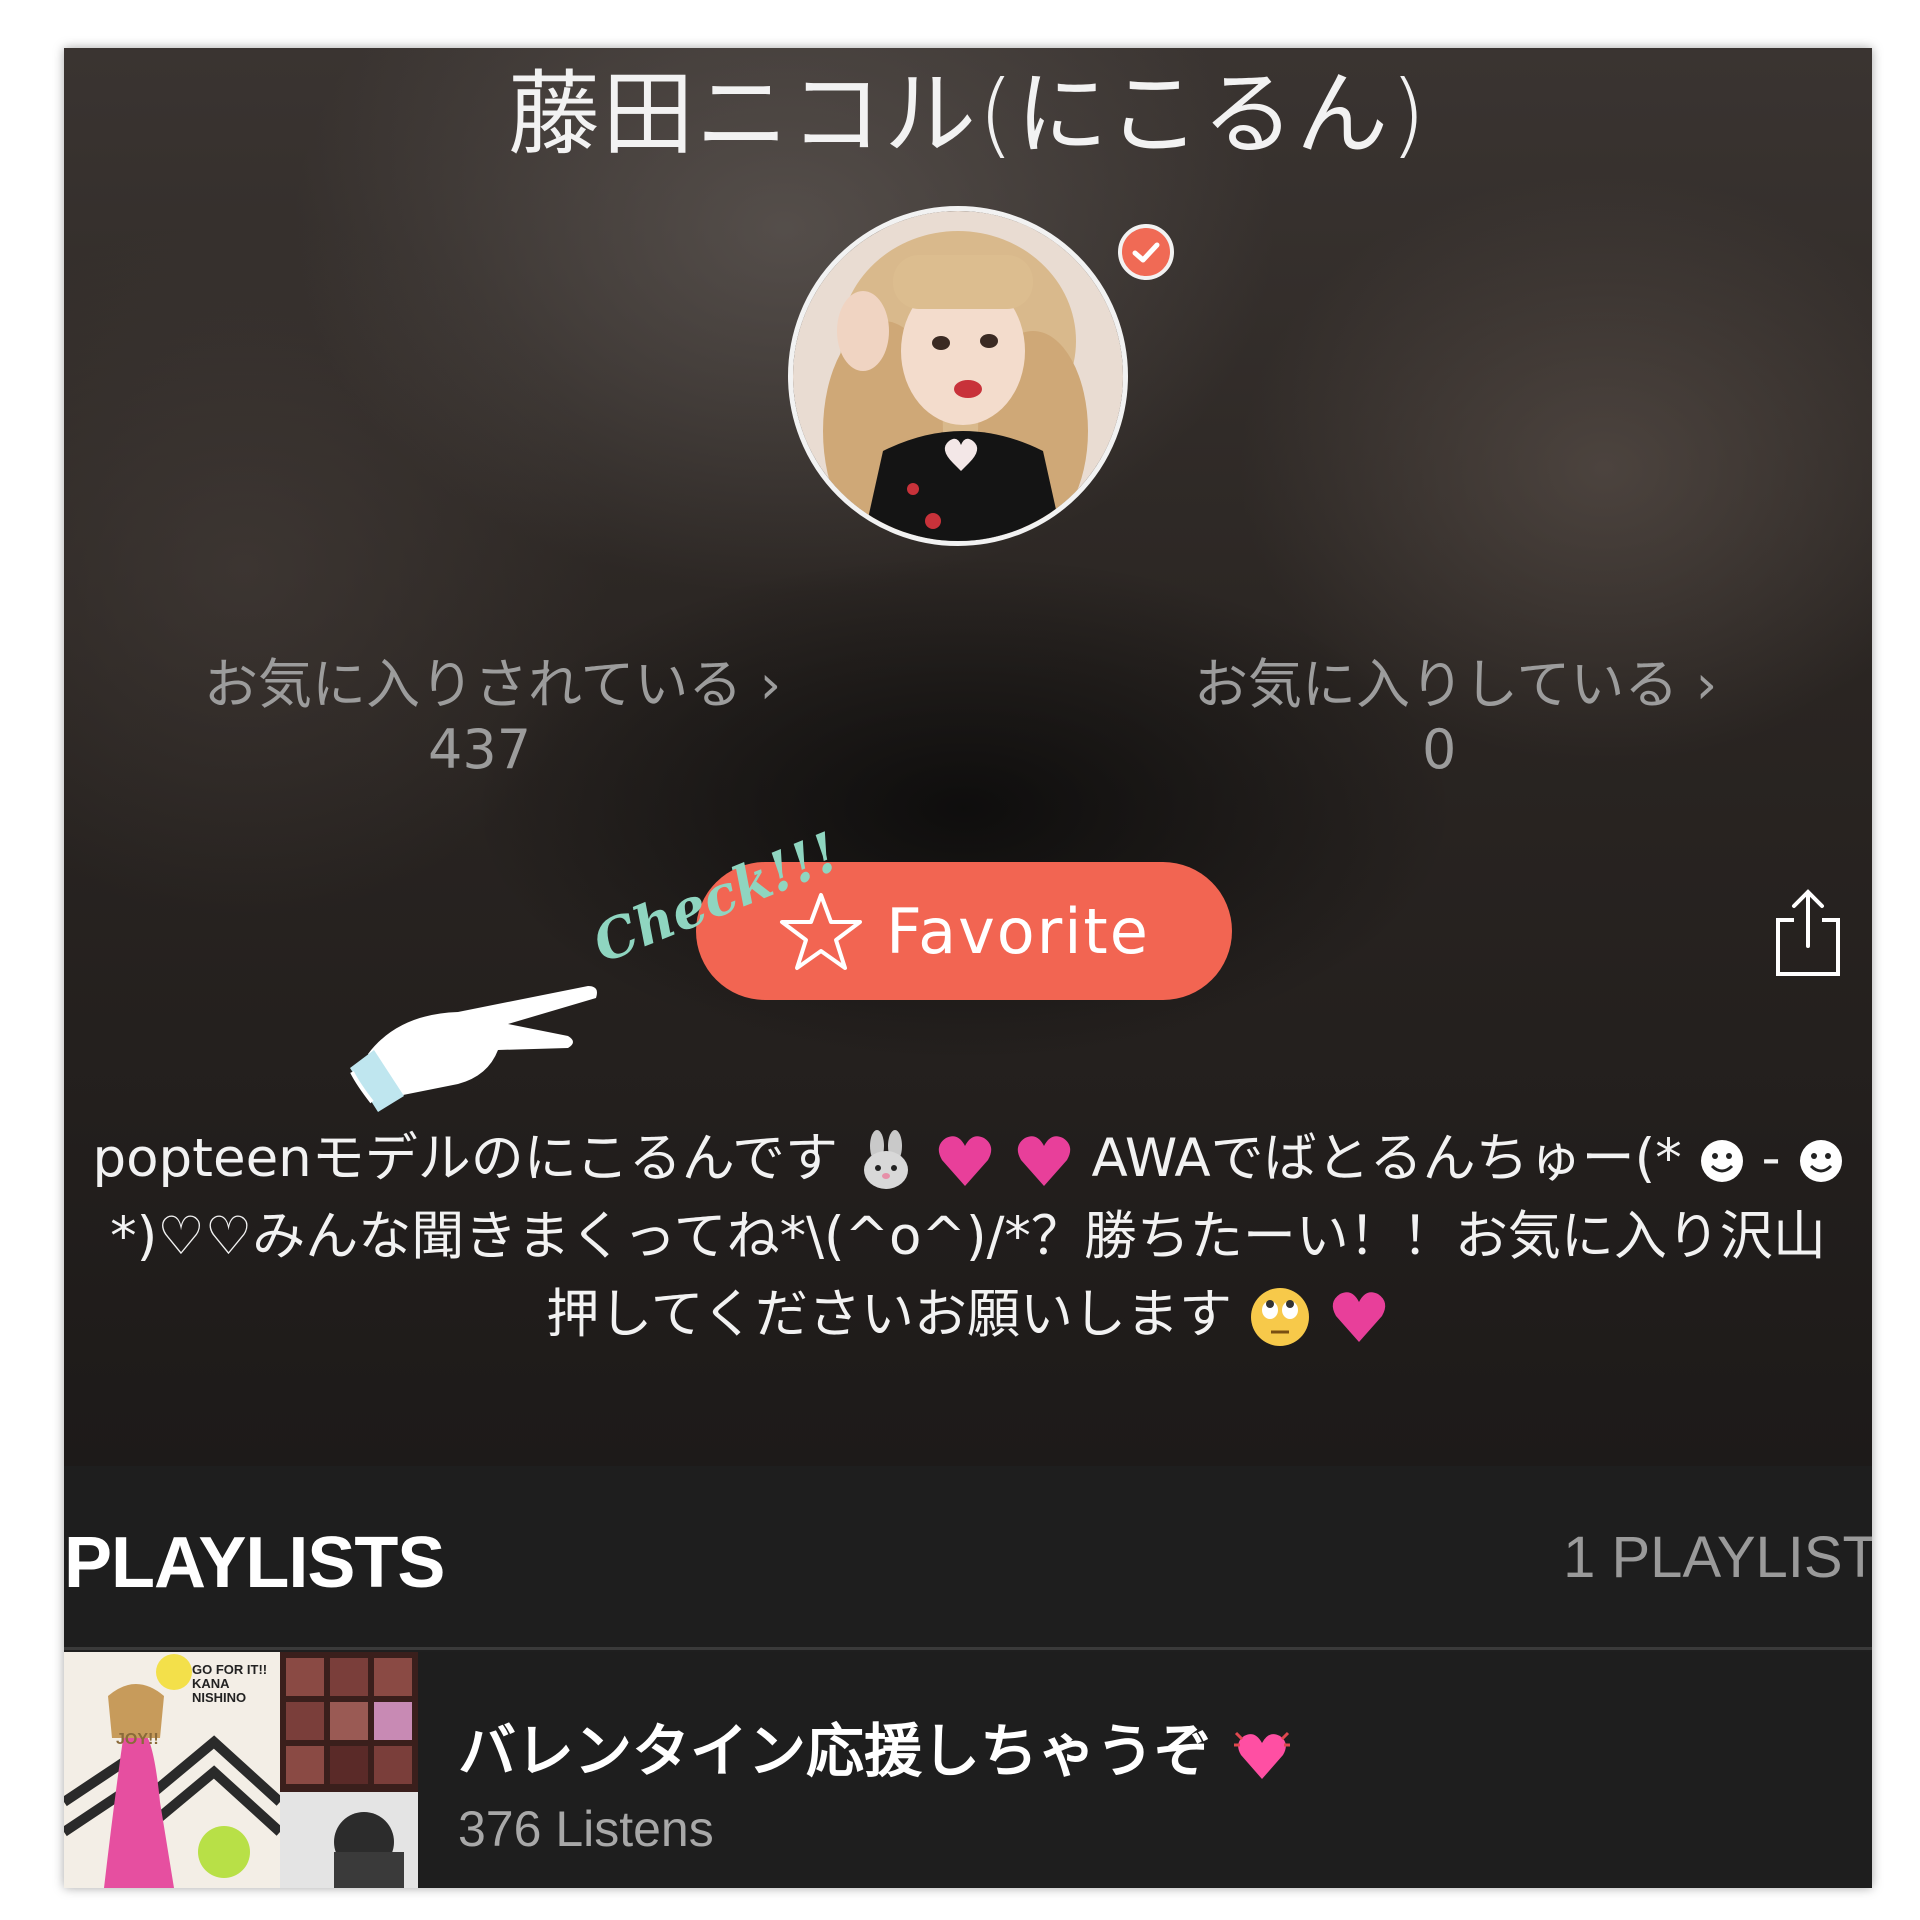  What do you see at coordinates (1717, 1557) in the screenshot?
I see `playlist-count: 1 PLAYLIST` at bounding box center [1717, 1557].